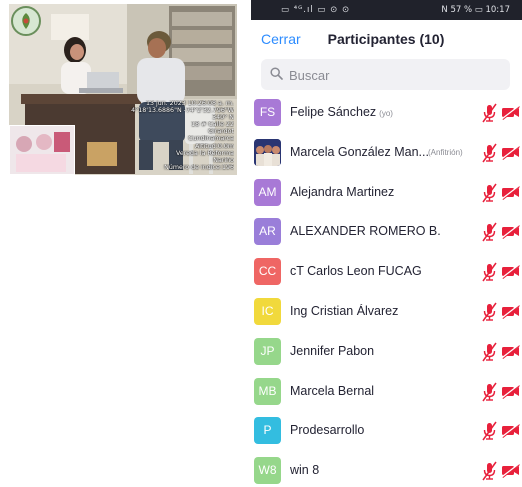 The image size is (522, 487). Describe the element at coordinates (267, 391) in the screenshot. I see `avatar: MB` at that location.